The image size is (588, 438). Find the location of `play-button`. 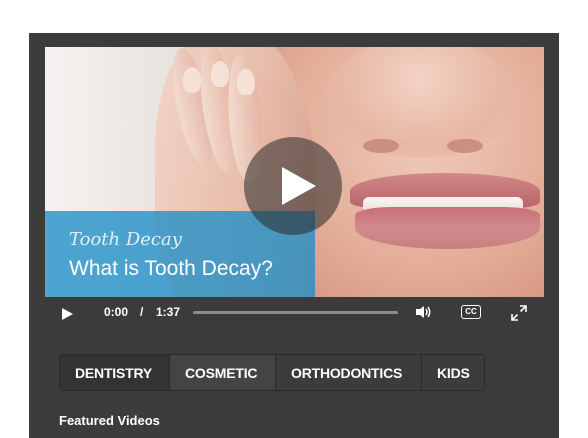

play-button is located at coordinates (68, 316).